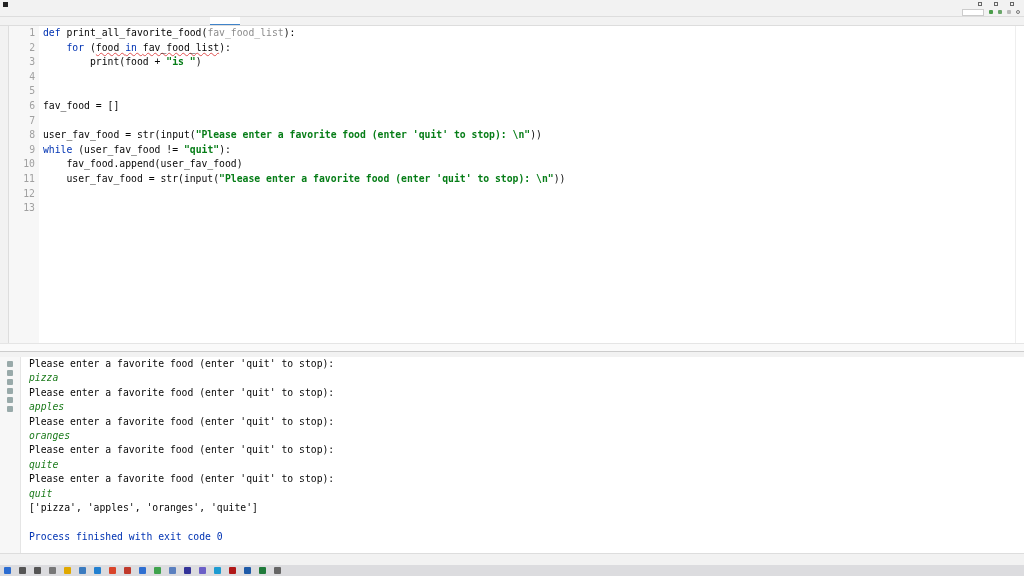 The image size is (1024, 576). I want to click on app-logo-icon, so click(5, 4).